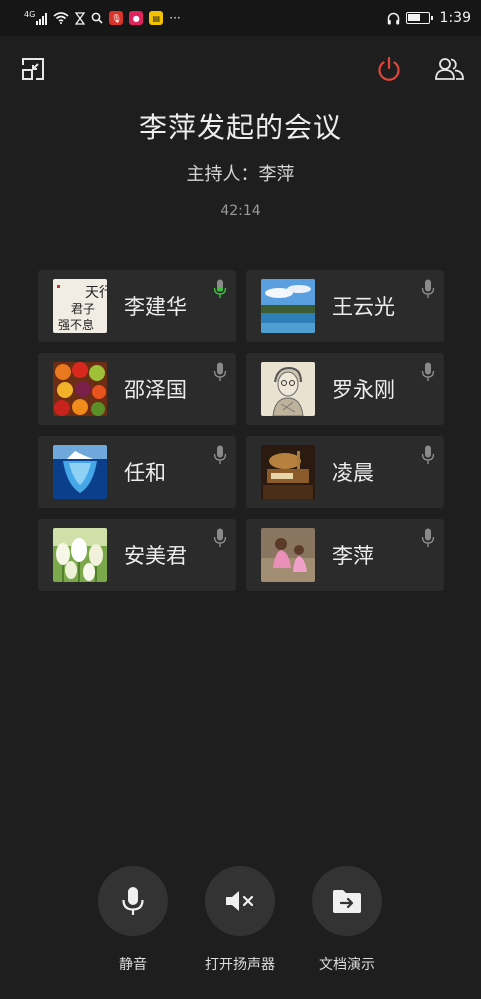 The image size is (481, 999). What do you see at coordinates (175, 18) in the screenshot?
I see `more-notifications-icon: ···` at bounding box center [175, 18].